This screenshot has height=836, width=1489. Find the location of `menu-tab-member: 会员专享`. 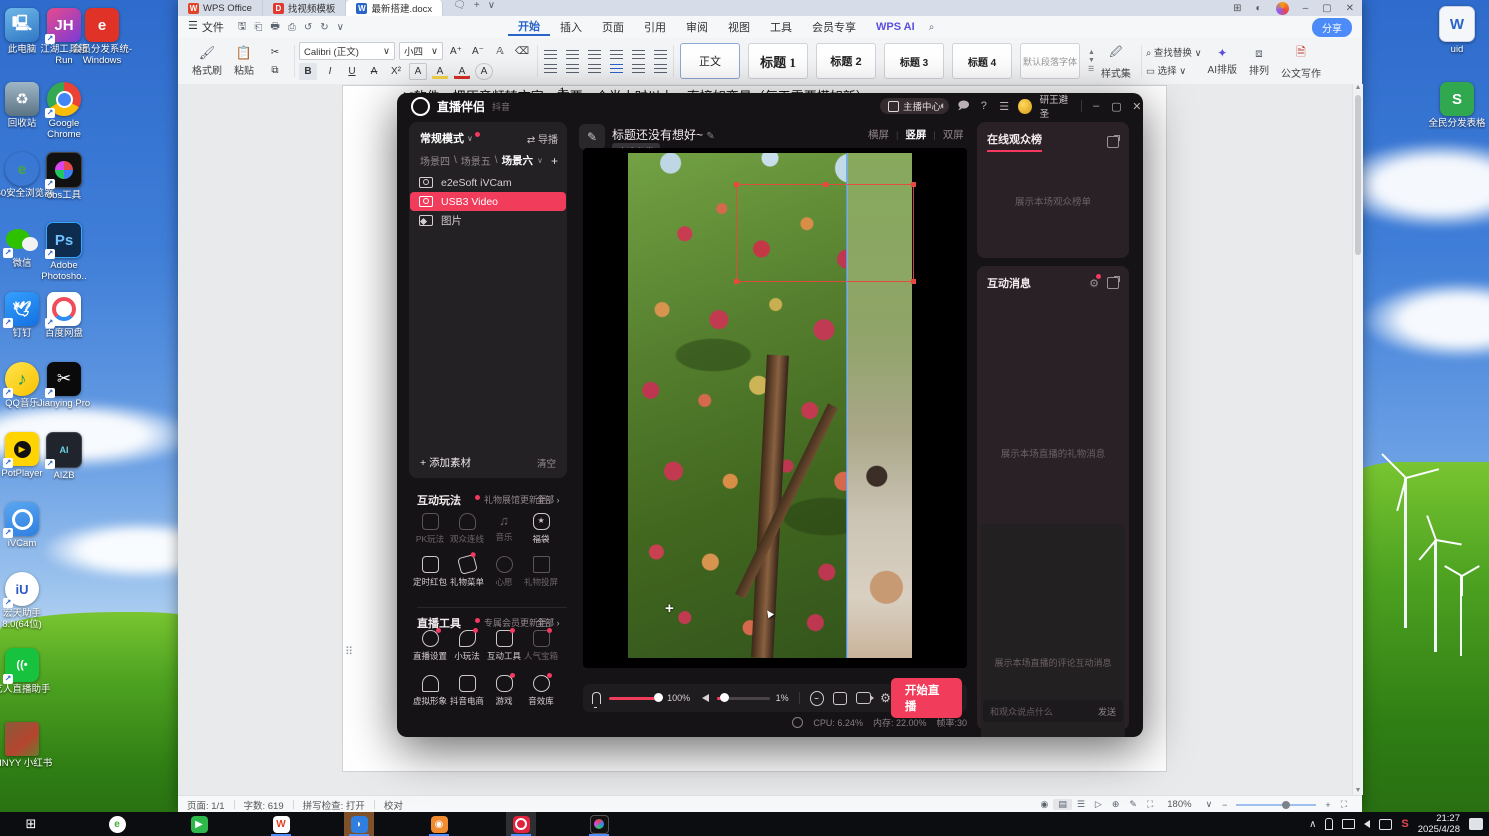

menu-tab-member: 会员专享 is located at coordinates (834, 27).